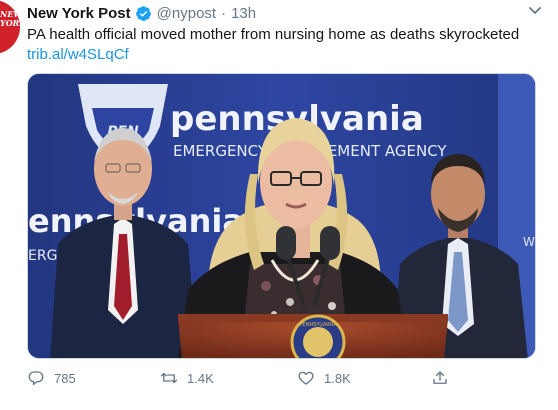  Describe the element at coordinates (535, 11) in the screenshot. I see `chevron-down-icon` at that location.